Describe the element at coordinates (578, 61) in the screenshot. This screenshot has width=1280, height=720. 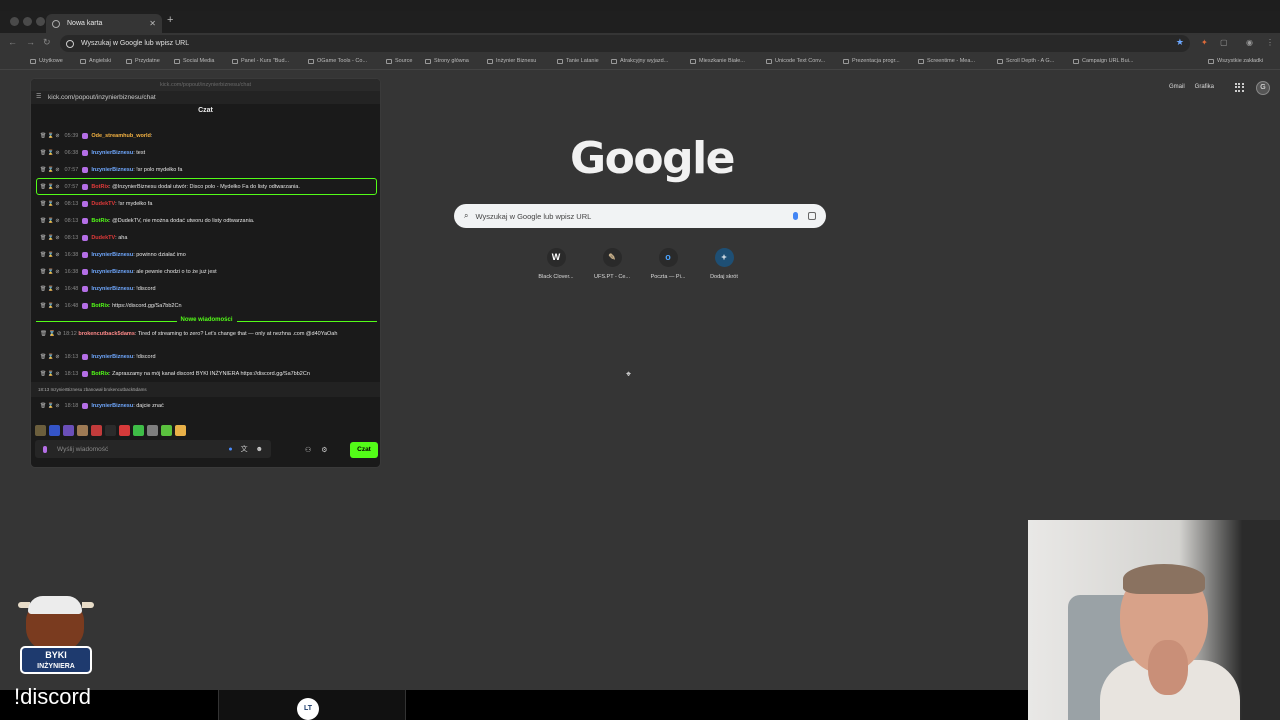
I see `bookmark-item: Tanie Latanie` at that location.